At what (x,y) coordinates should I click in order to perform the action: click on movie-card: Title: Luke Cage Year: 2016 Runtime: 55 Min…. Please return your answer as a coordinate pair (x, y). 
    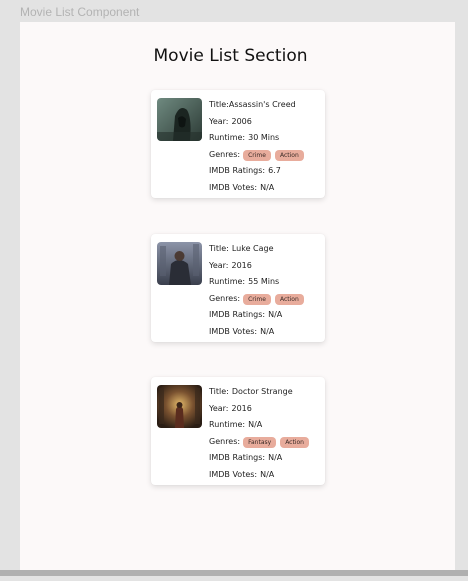
    Looking at the image, I should click on (238, 288).